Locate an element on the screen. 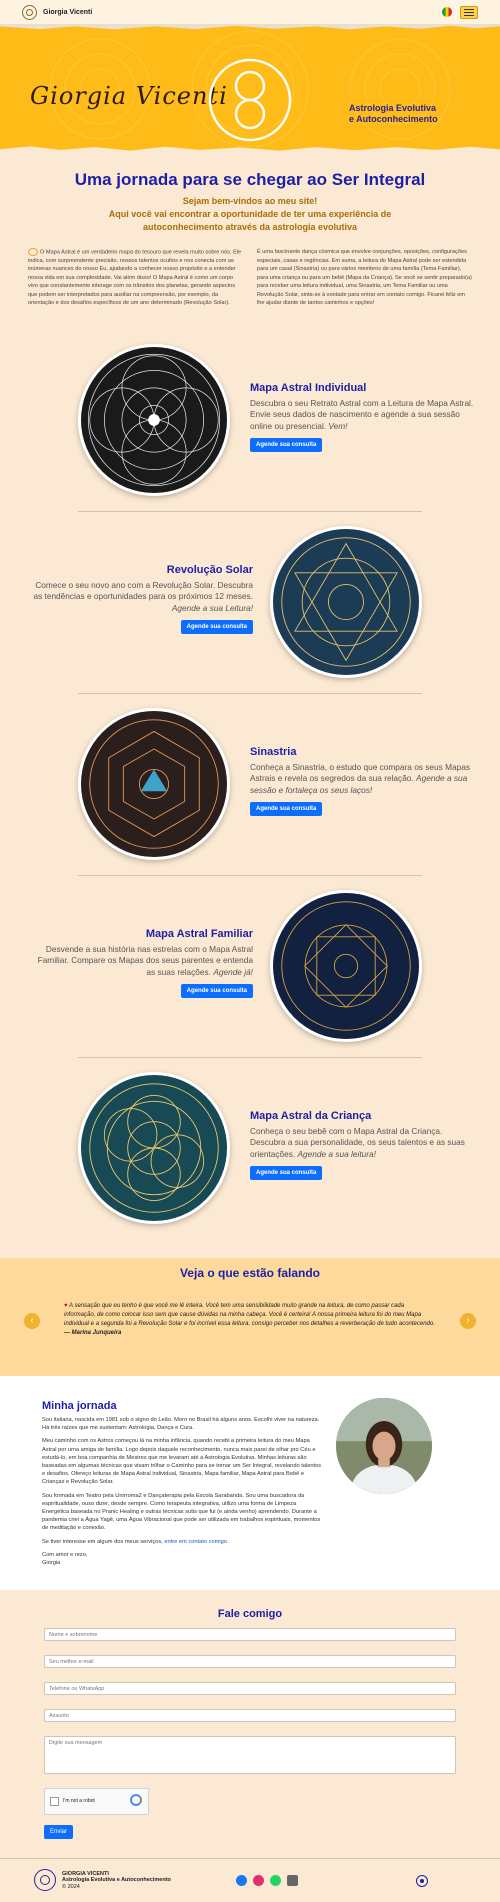 This screenshot has height=1902, width=500. tagline-line2: e Autoconhecimento is located at coordinates (393, 119).